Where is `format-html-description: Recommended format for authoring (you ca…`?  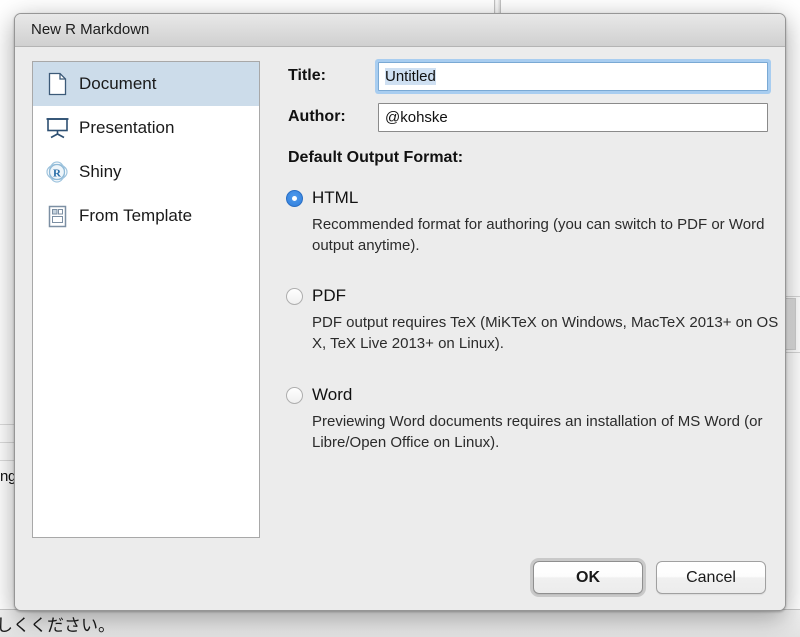
format-html-description: Recommended format for authoring (you ca… is located at coordinates (538, 235).